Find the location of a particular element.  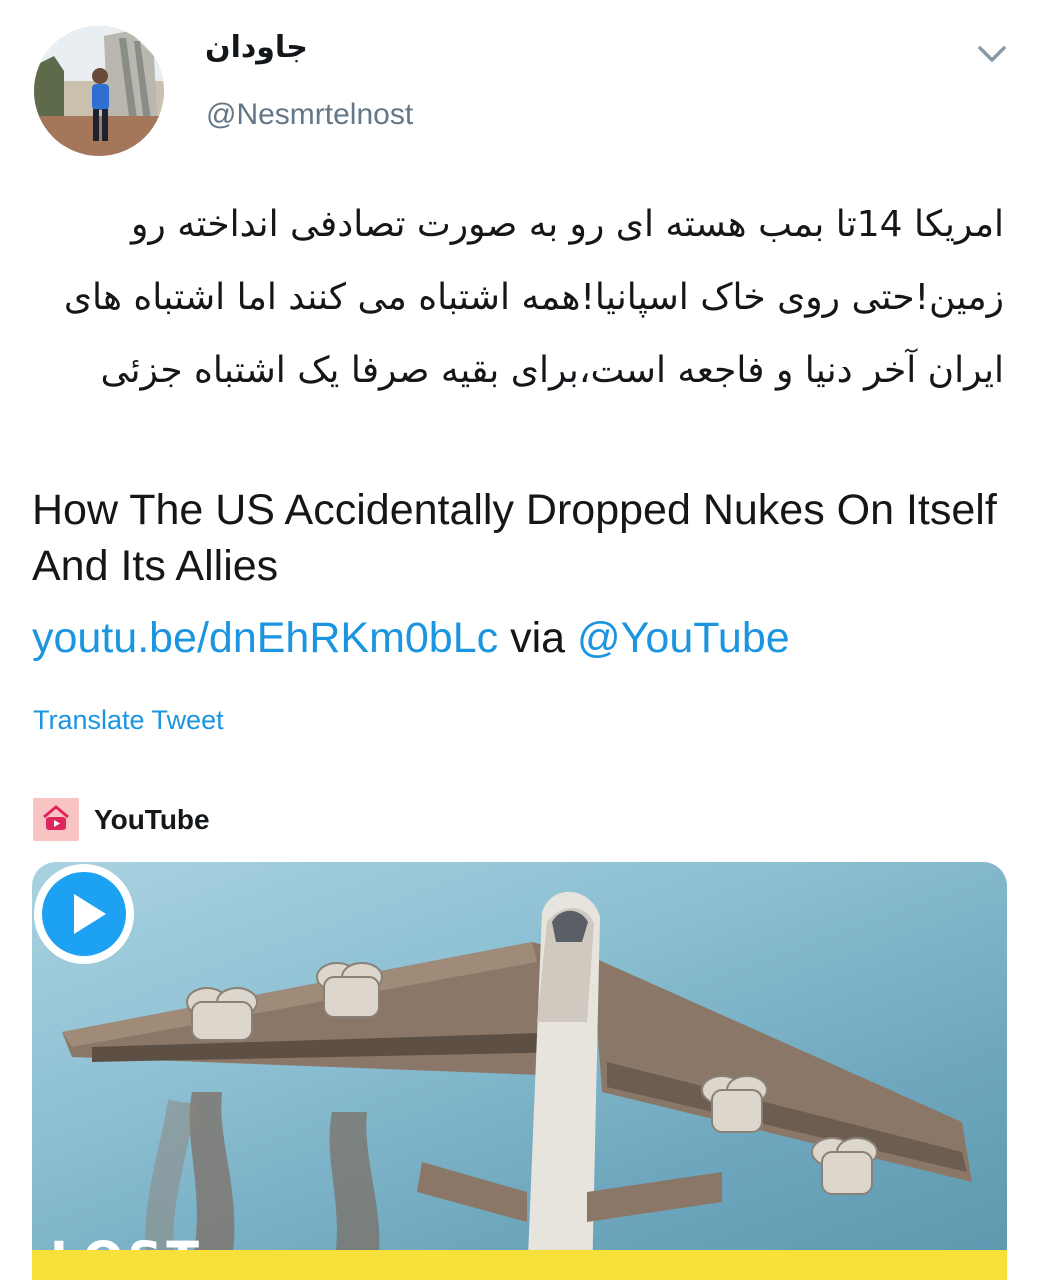

user-handle: @Nesmrtelnost is located at coordinates (309, 115).